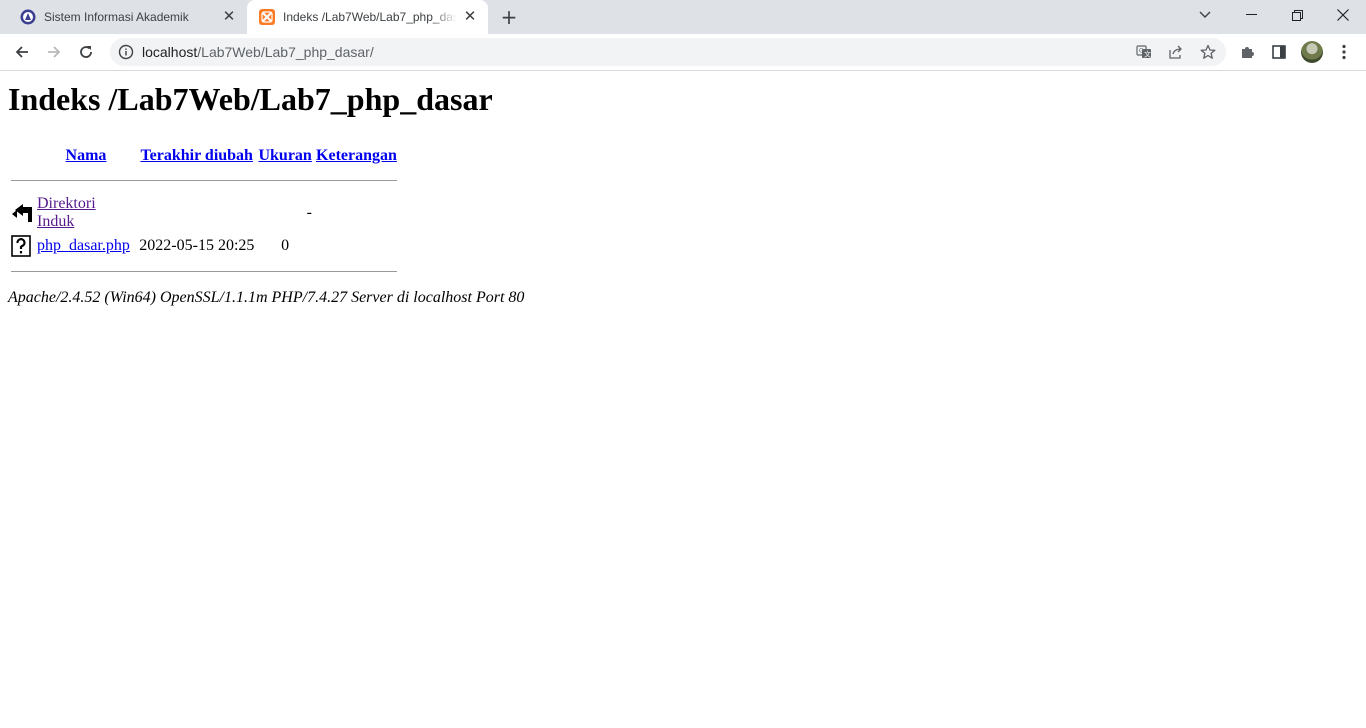  I want to click on reload-icon, so click(86, 52).